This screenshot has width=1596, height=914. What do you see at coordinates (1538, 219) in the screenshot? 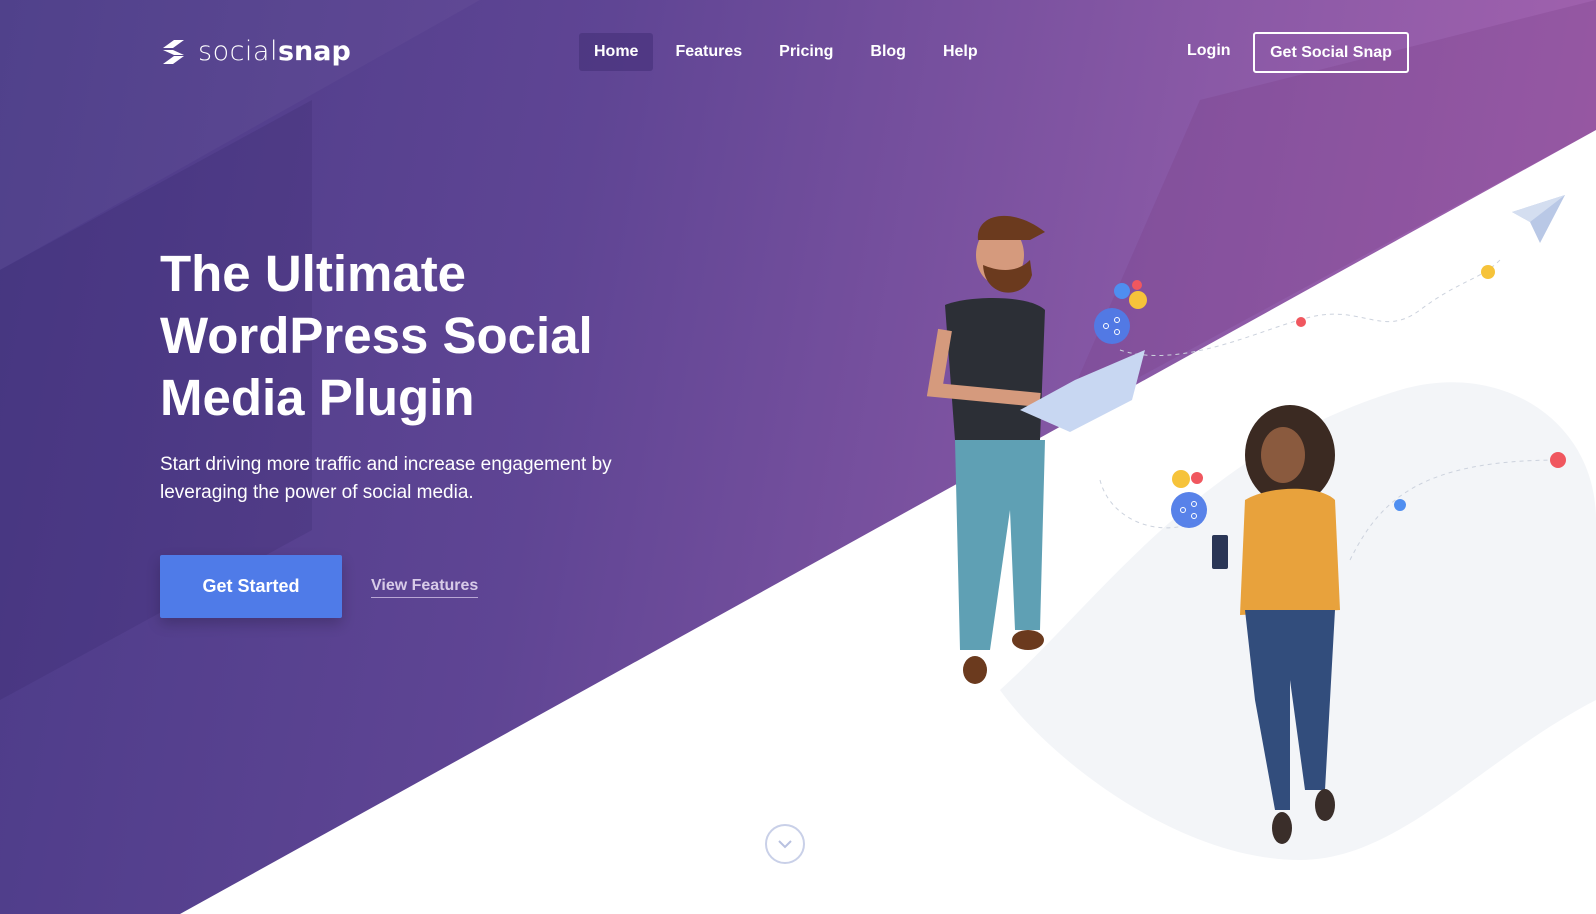
I see `paper-plane-icon` at bounding box center [1538, 219].